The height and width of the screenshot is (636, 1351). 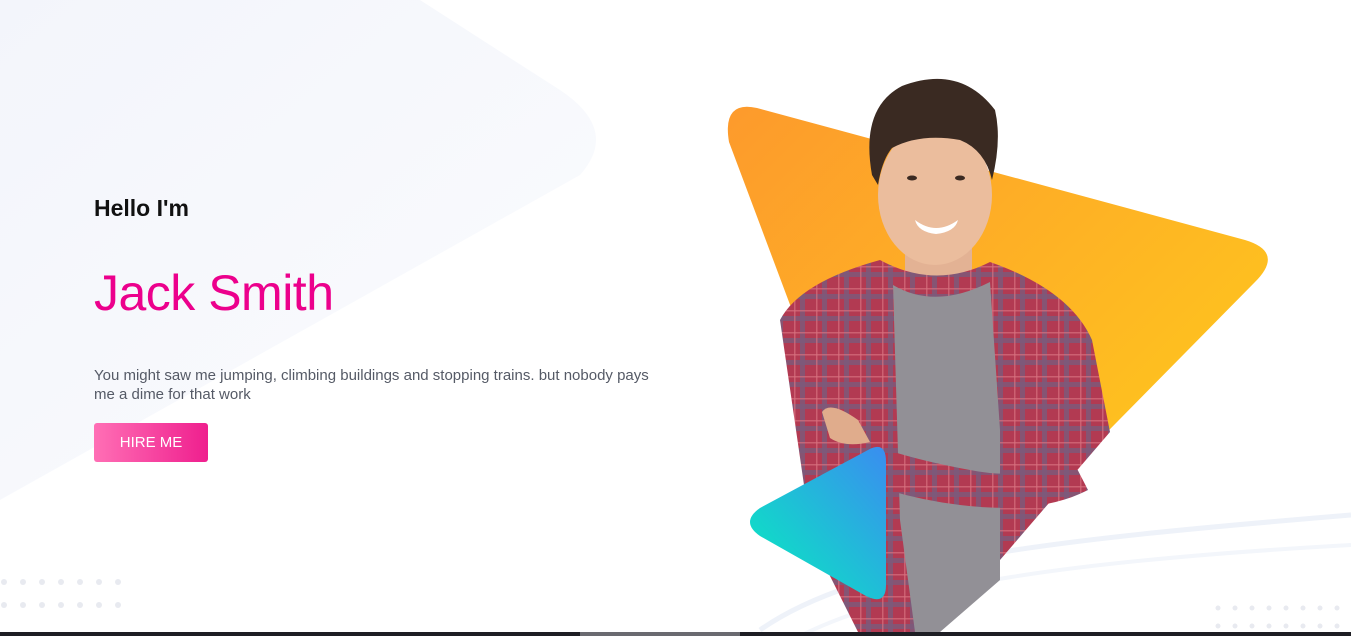 What do you see at coordinates (818, 523) in the screenshot?
I see `play-triangle-icon` at bounding box center [818, 523].